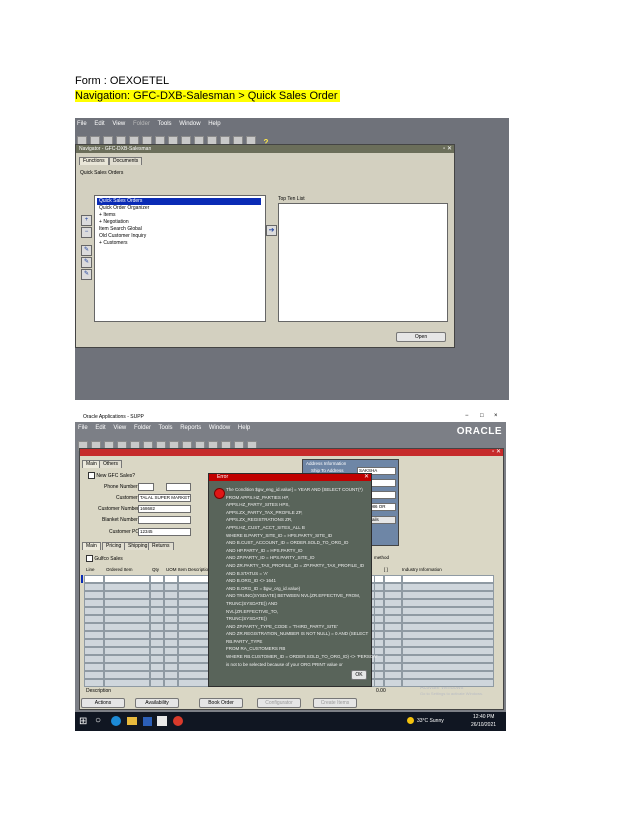 The image size is (638, 826). What do you see at coordinates (157, 703) in the screenshot?
I see `availability-button: Availability` at bounding box center [157, 703].